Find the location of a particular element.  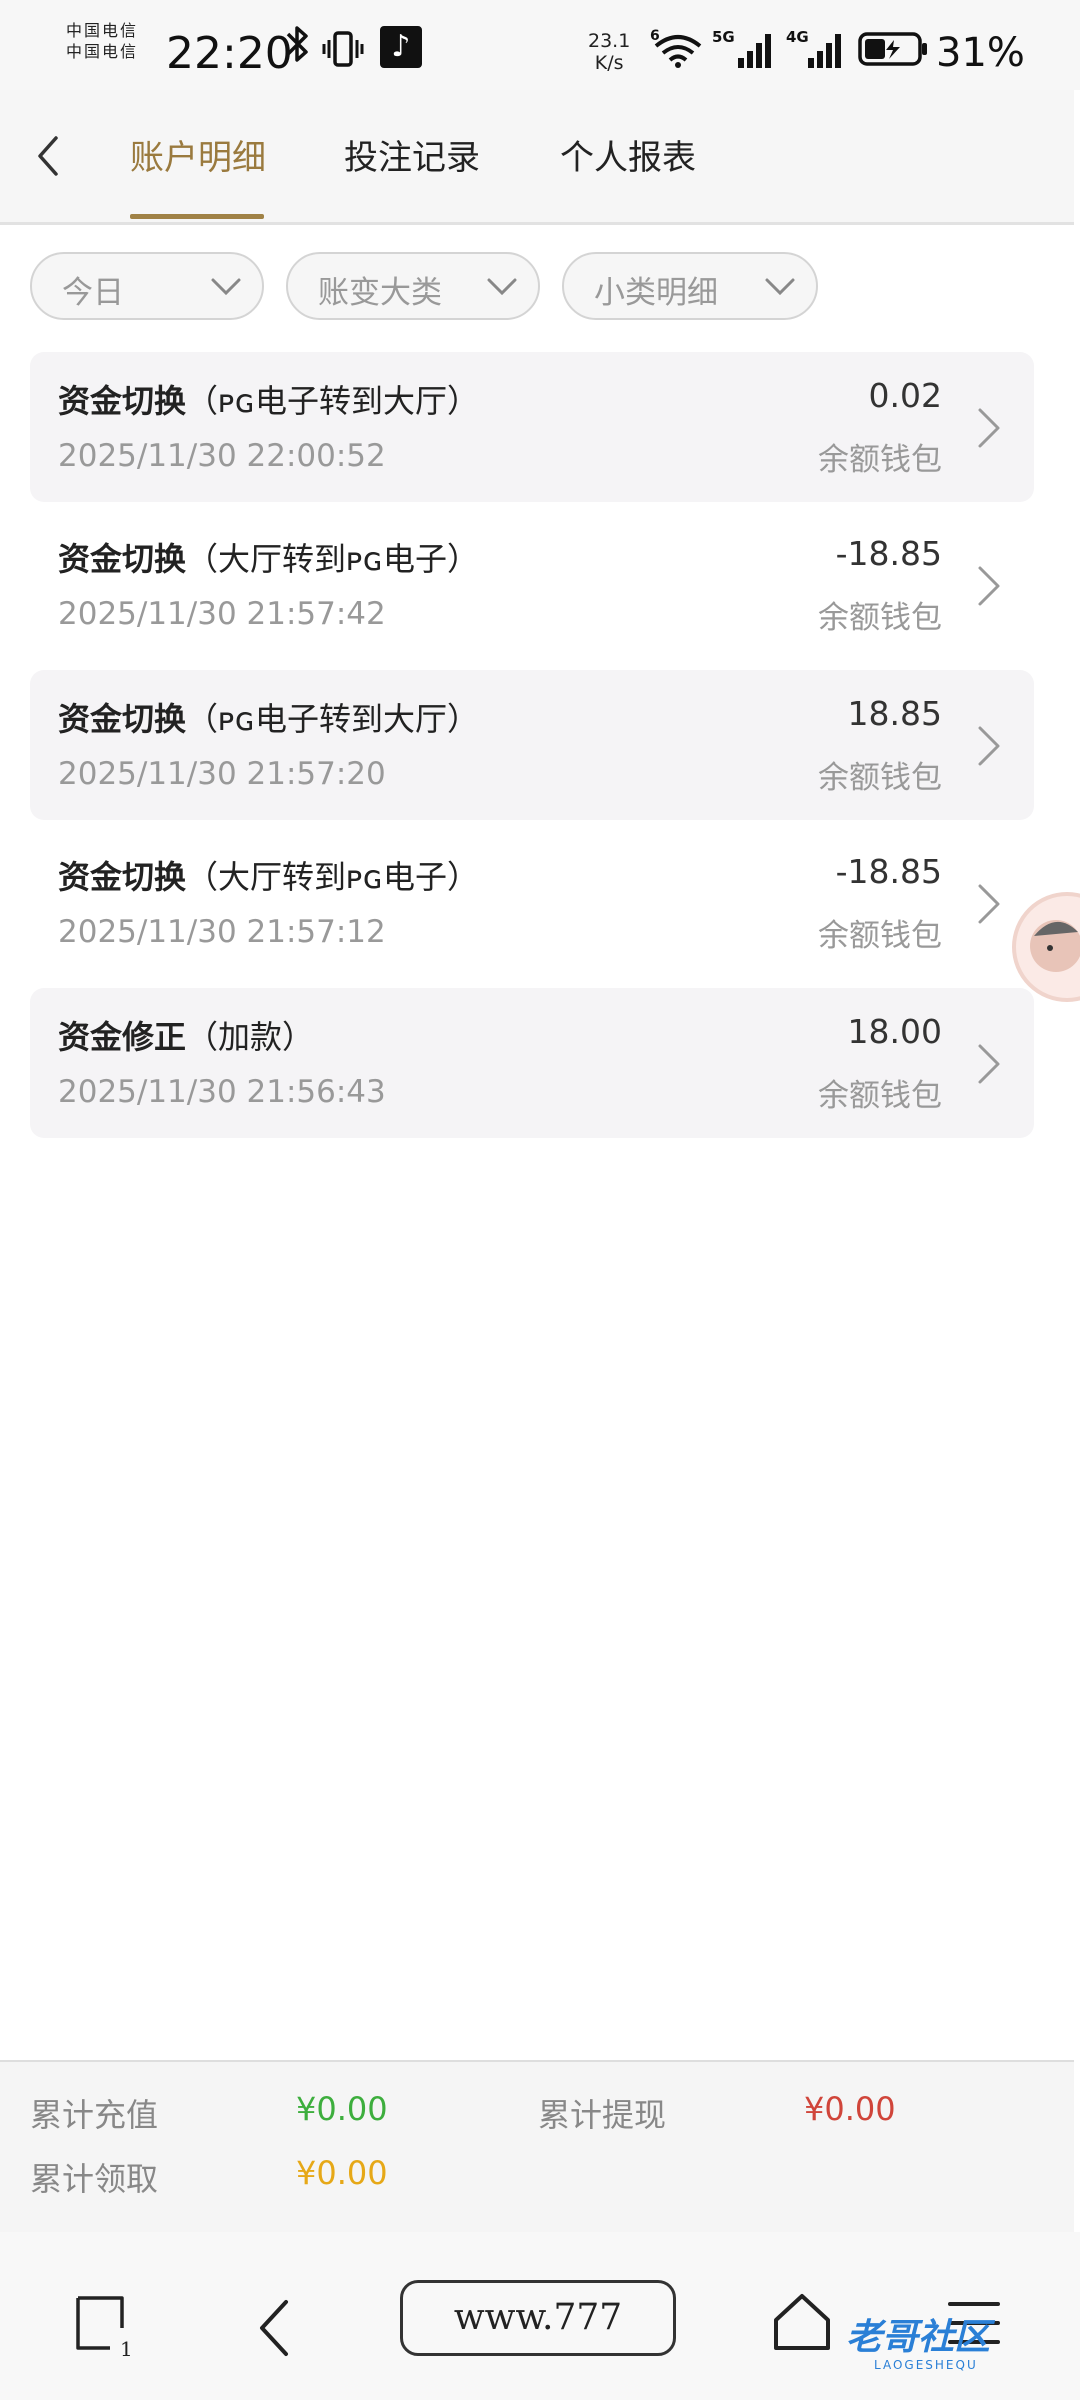

browser-back-button is located at coordinates (275, 2328).